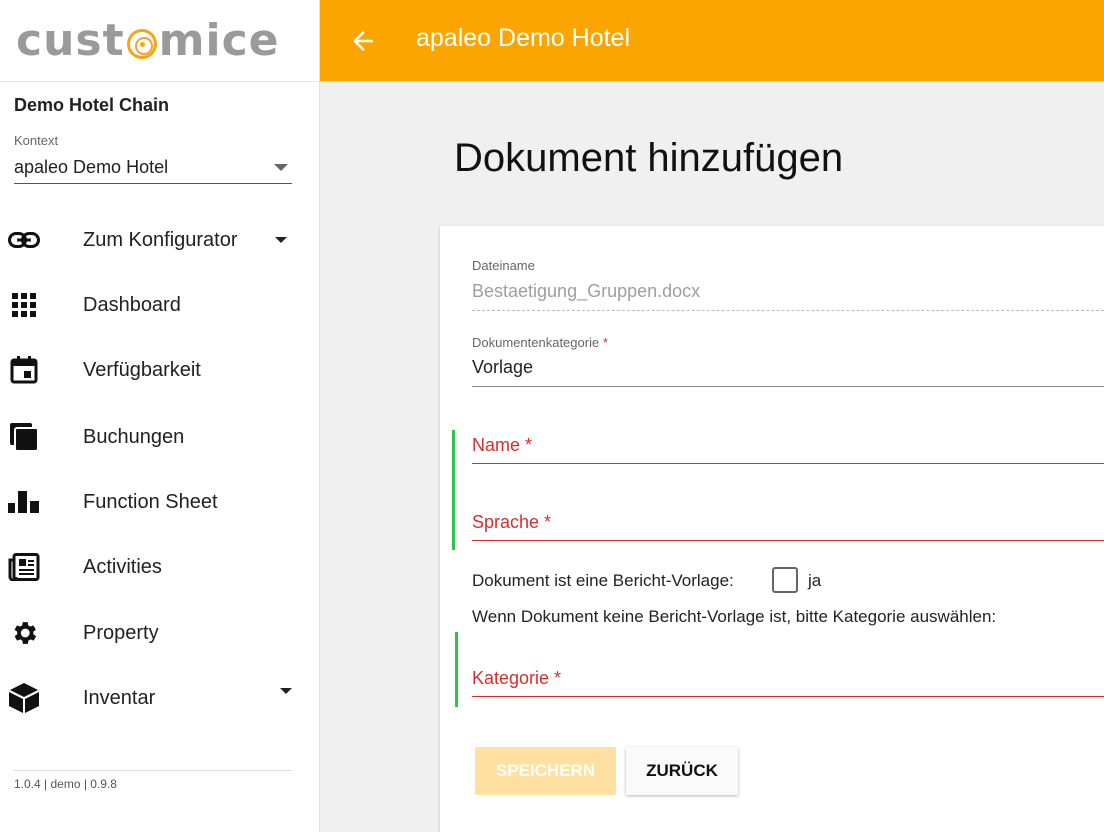  Describe the element at coordinates (159, 633) in the screenshot. I see `nav-item-property: Property` at that location.